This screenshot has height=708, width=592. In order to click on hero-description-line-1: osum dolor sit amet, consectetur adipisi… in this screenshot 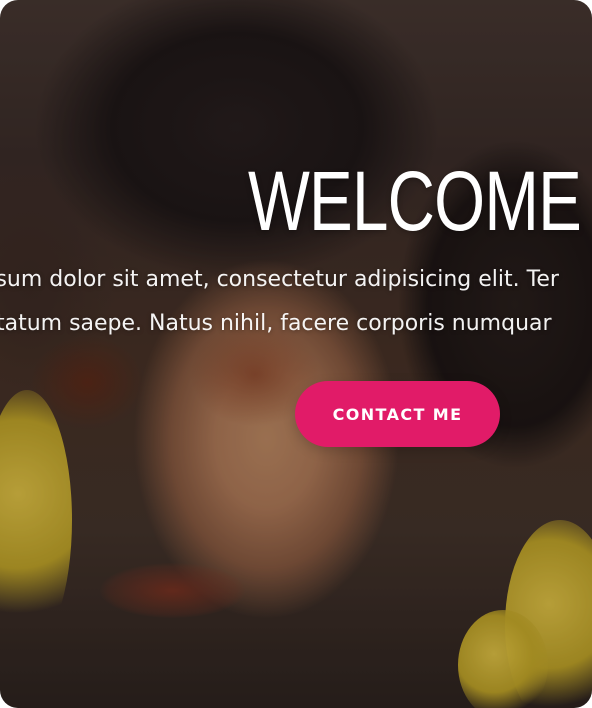, I will do `click(279, 279)`.